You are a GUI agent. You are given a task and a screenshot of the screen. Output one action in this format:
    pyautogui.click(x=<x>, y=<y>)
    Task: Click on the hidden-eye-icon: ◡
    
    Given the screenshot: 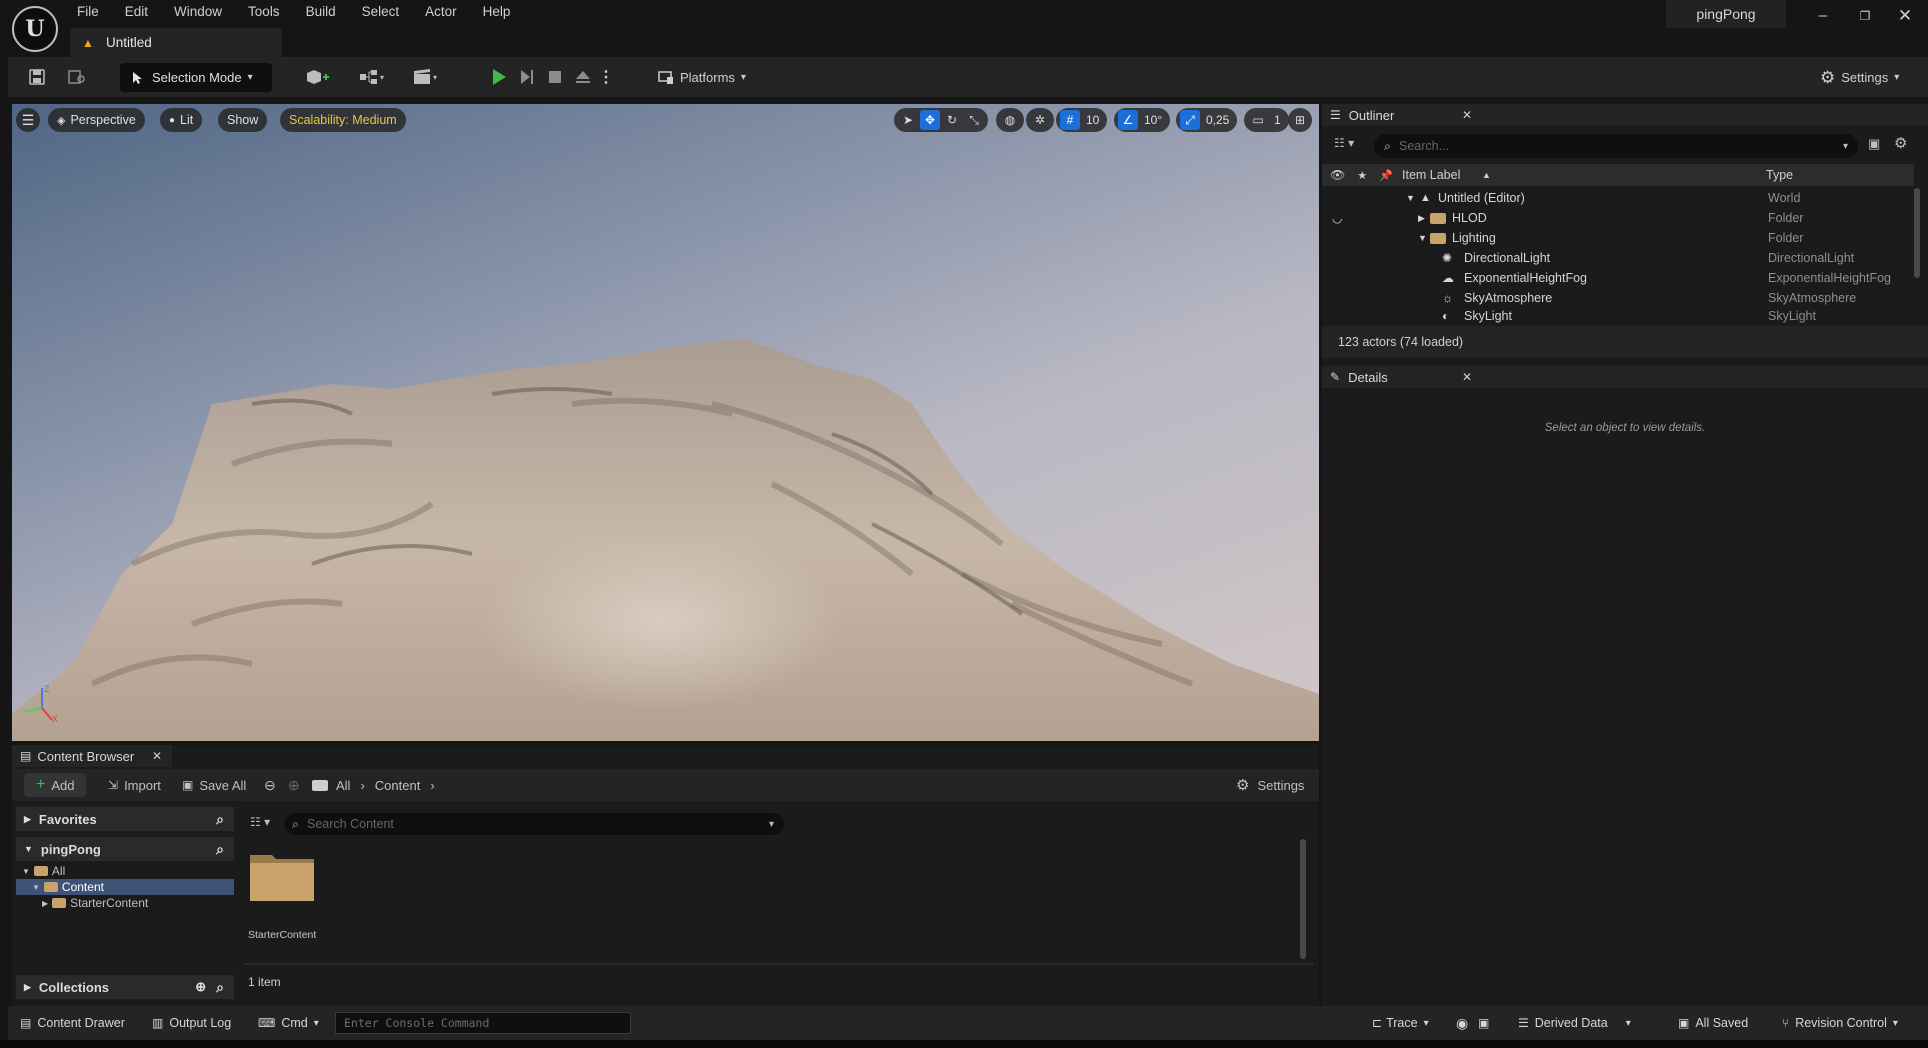 What is the action you would take?
    pyautogui.click(x=1337, y=218)
    